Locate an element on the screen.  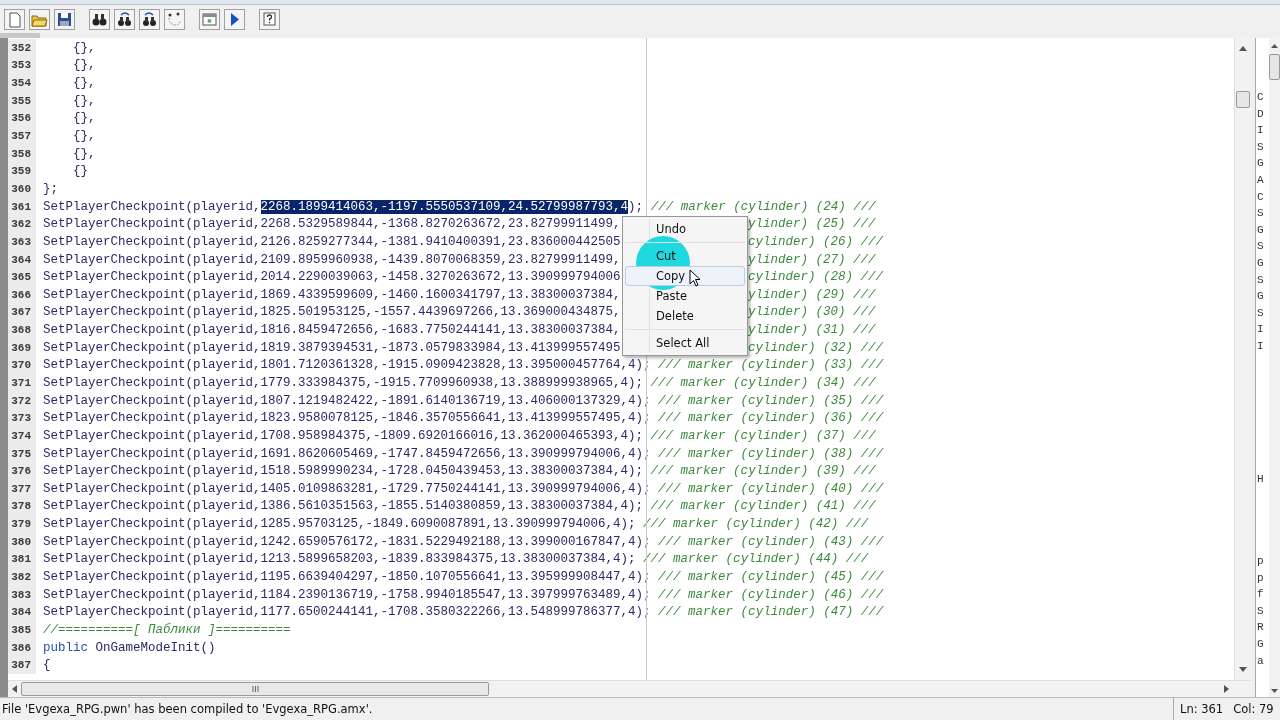
code-line: SetPlayerCheckpoint(playerid,2268.1899414063,-1197.5550537109,24.52799987793,4); /// marker (cylinder) (24) /// is located at coordinates (459, 206).